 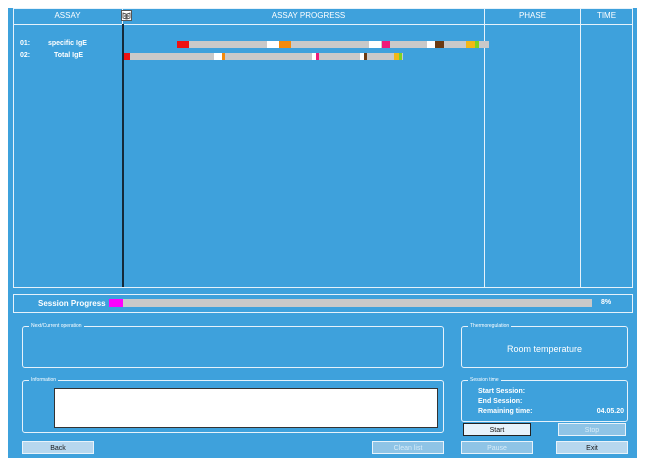 I want to click on table-right-border, so click(x=632, y=148).